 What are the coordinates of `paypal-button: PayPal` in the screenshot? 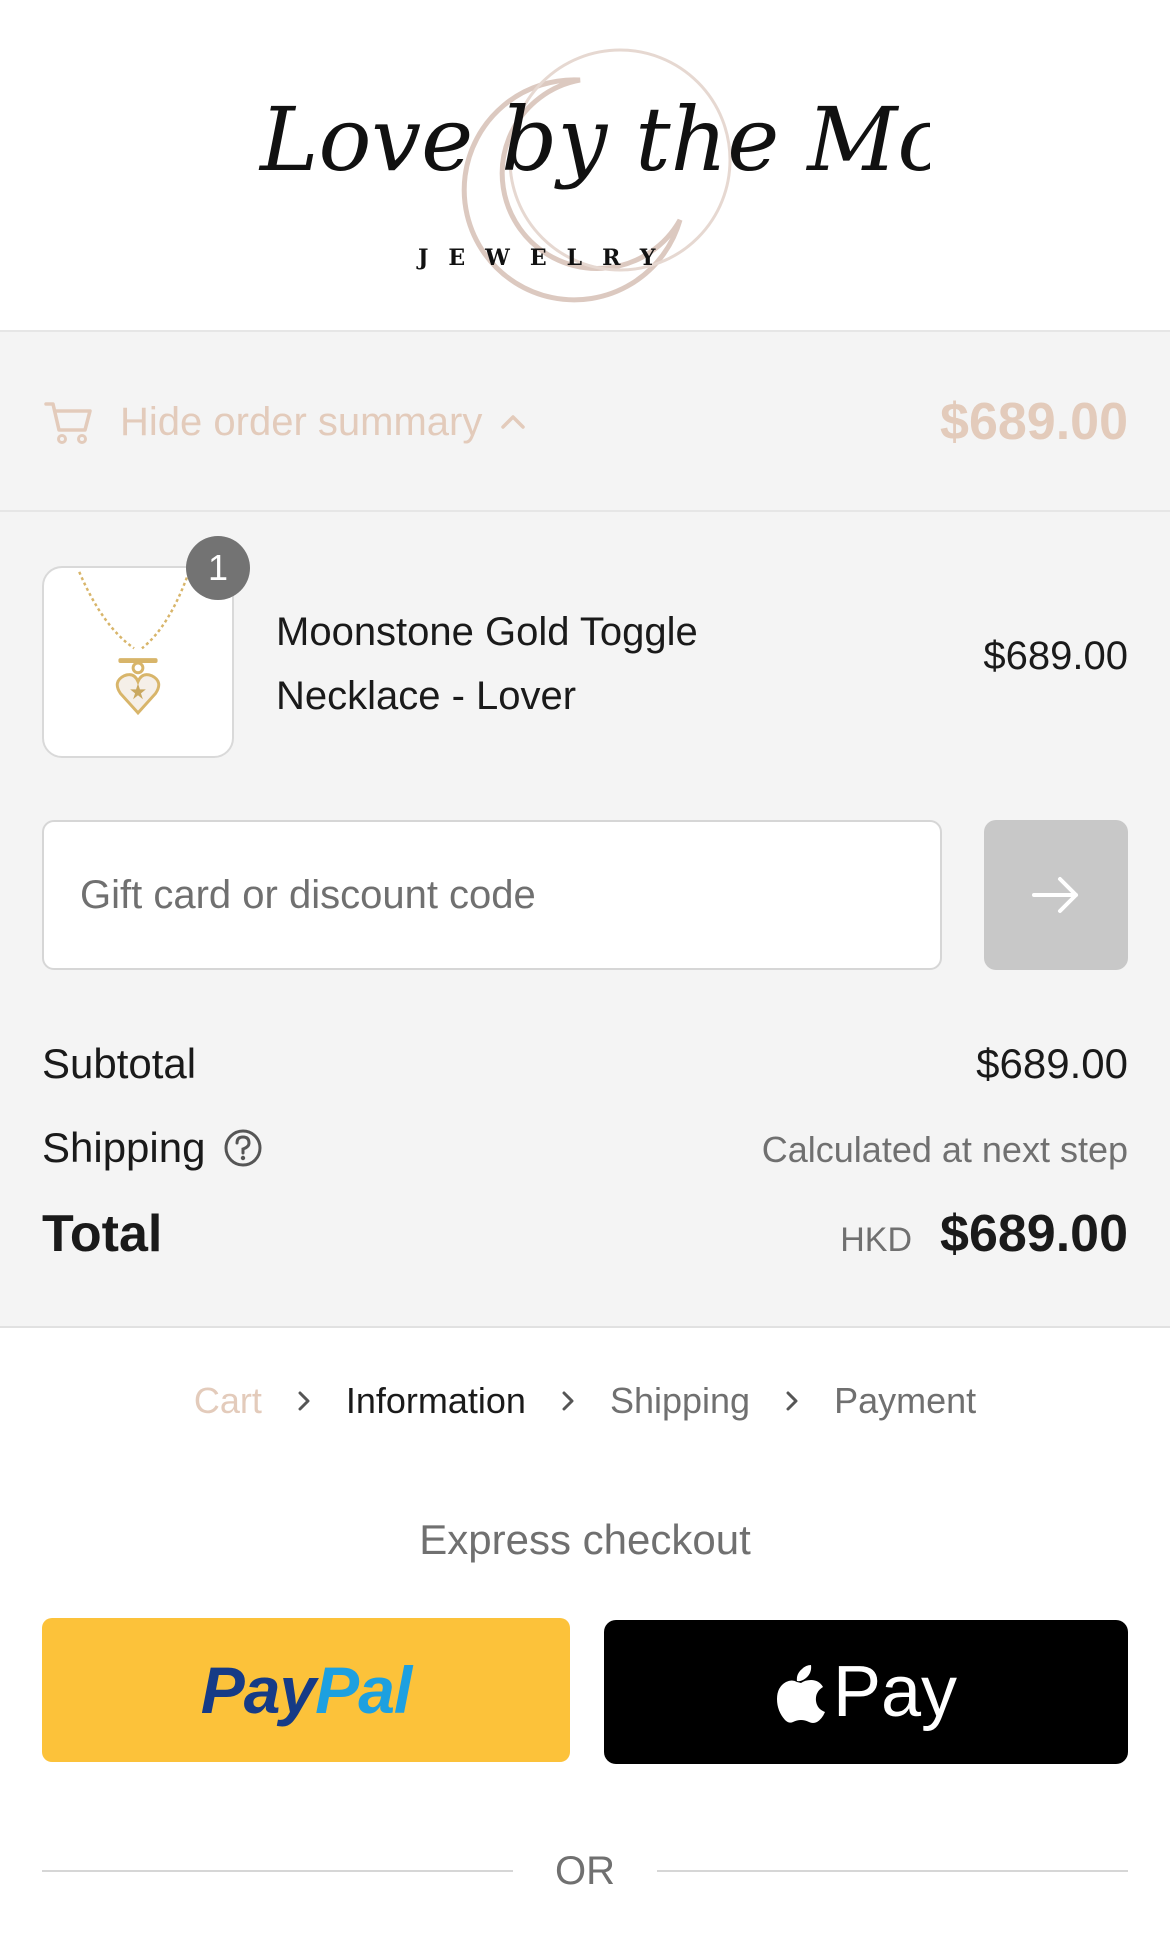 It's located at (306, 1690).